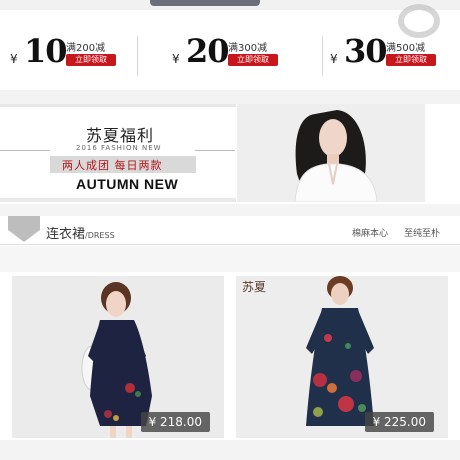 This screenshot has width=460, height=460. What do you see at coordinates (406, 48) in the screenshot?
I see `coupon-condition: 满500减` at bounding box center [406, 48].